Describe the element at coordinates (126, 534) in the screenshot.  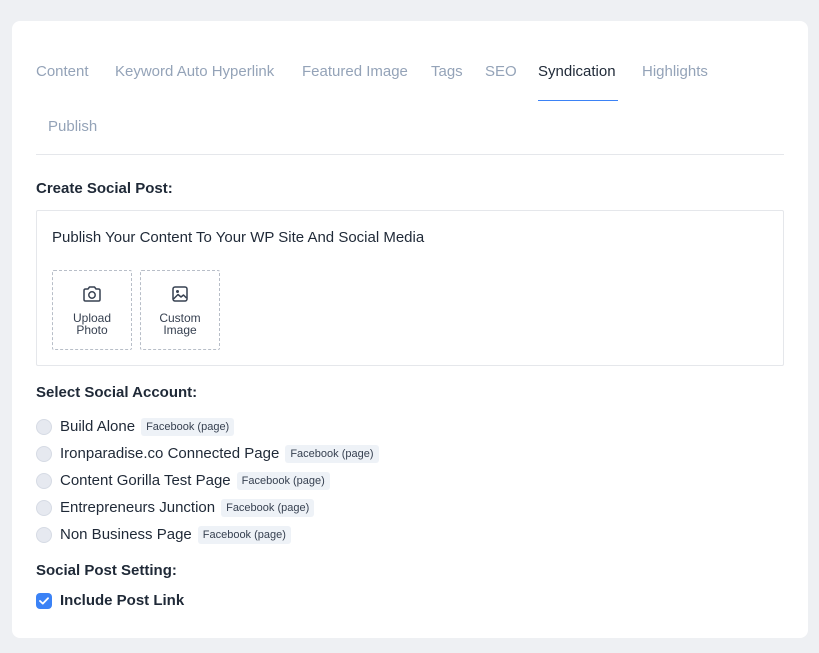
I see `account-name: Non Business Page` at that location.